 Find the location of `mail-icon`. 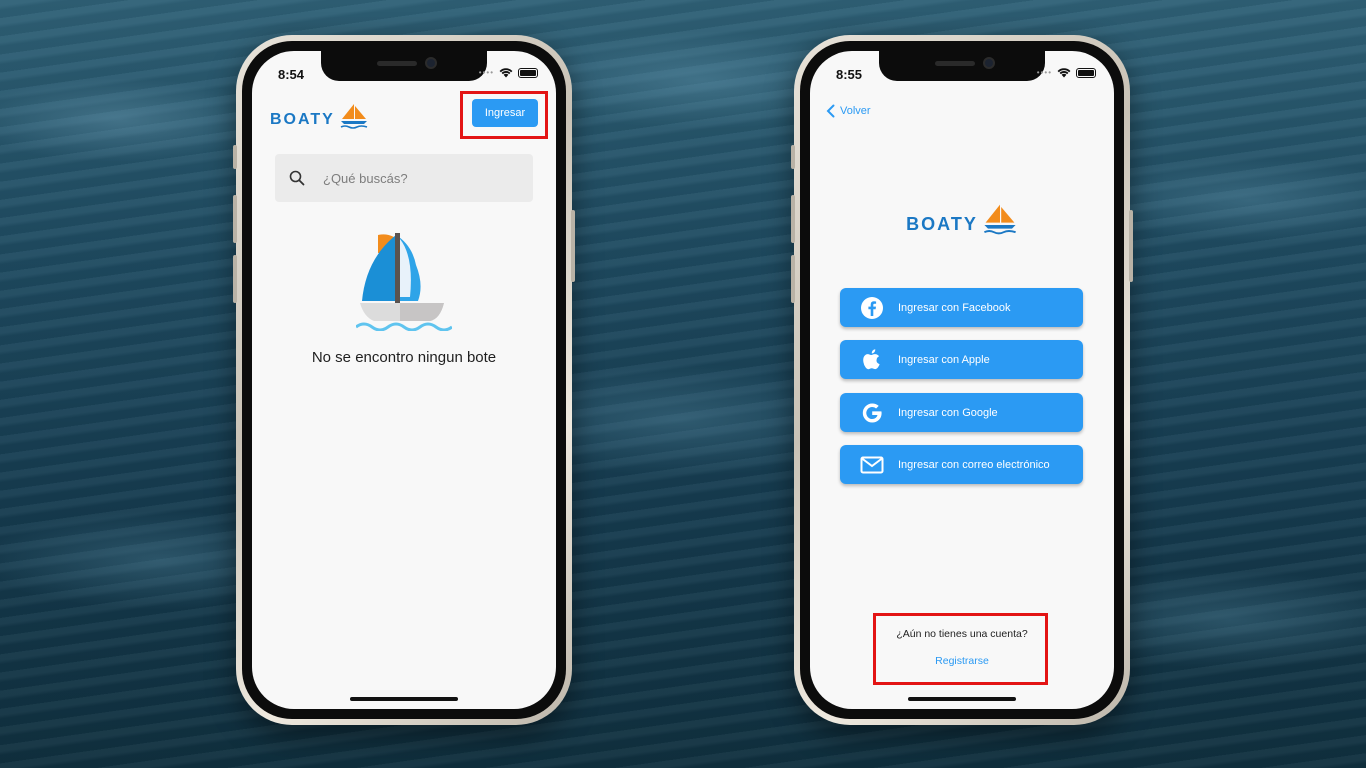

mail-icon is located at coordinates (872, 465).